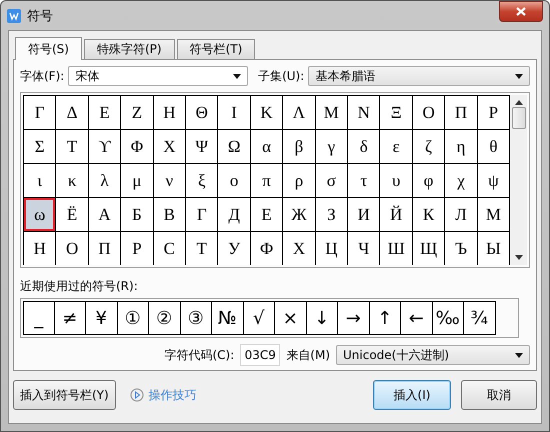 This screenshot has height=432, width=550. I want to click on symbol-cell: Θ, so click(202, 113).